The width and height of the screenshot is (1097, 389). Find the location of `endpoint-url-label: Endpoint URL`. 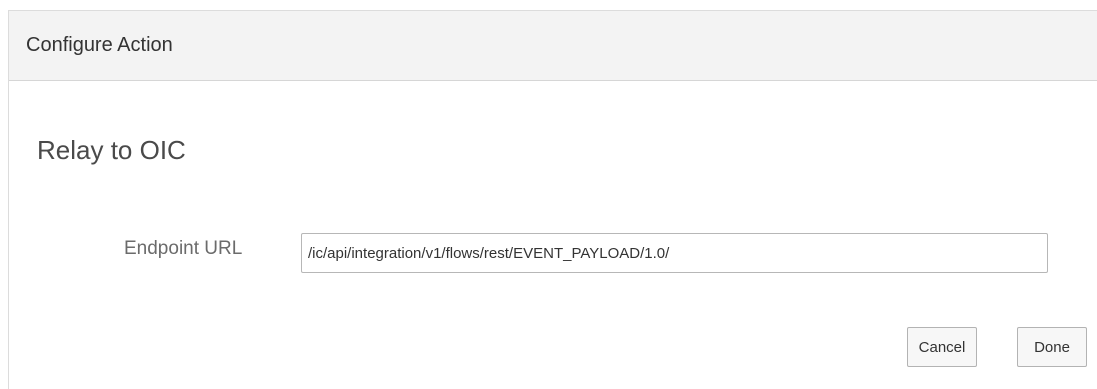

endpoint-url-label: Endpoint URL is located at coordinates (183, 248).